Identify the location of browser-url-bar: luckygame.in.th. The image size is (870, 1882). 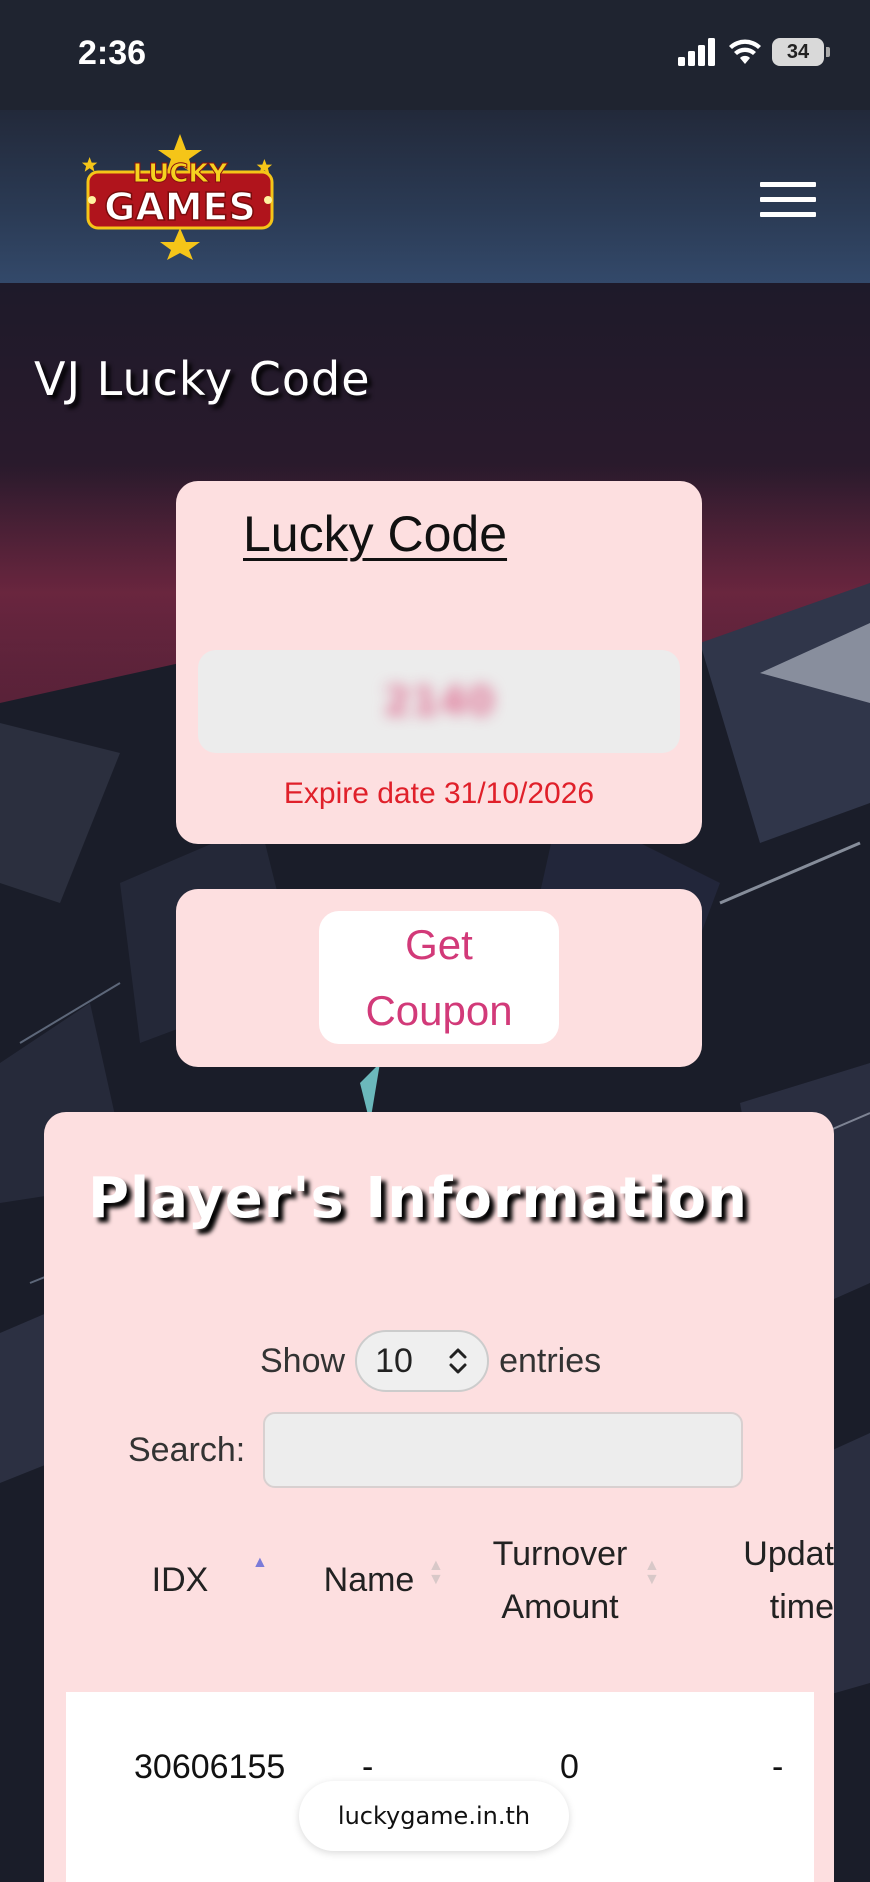
(434, 1816).